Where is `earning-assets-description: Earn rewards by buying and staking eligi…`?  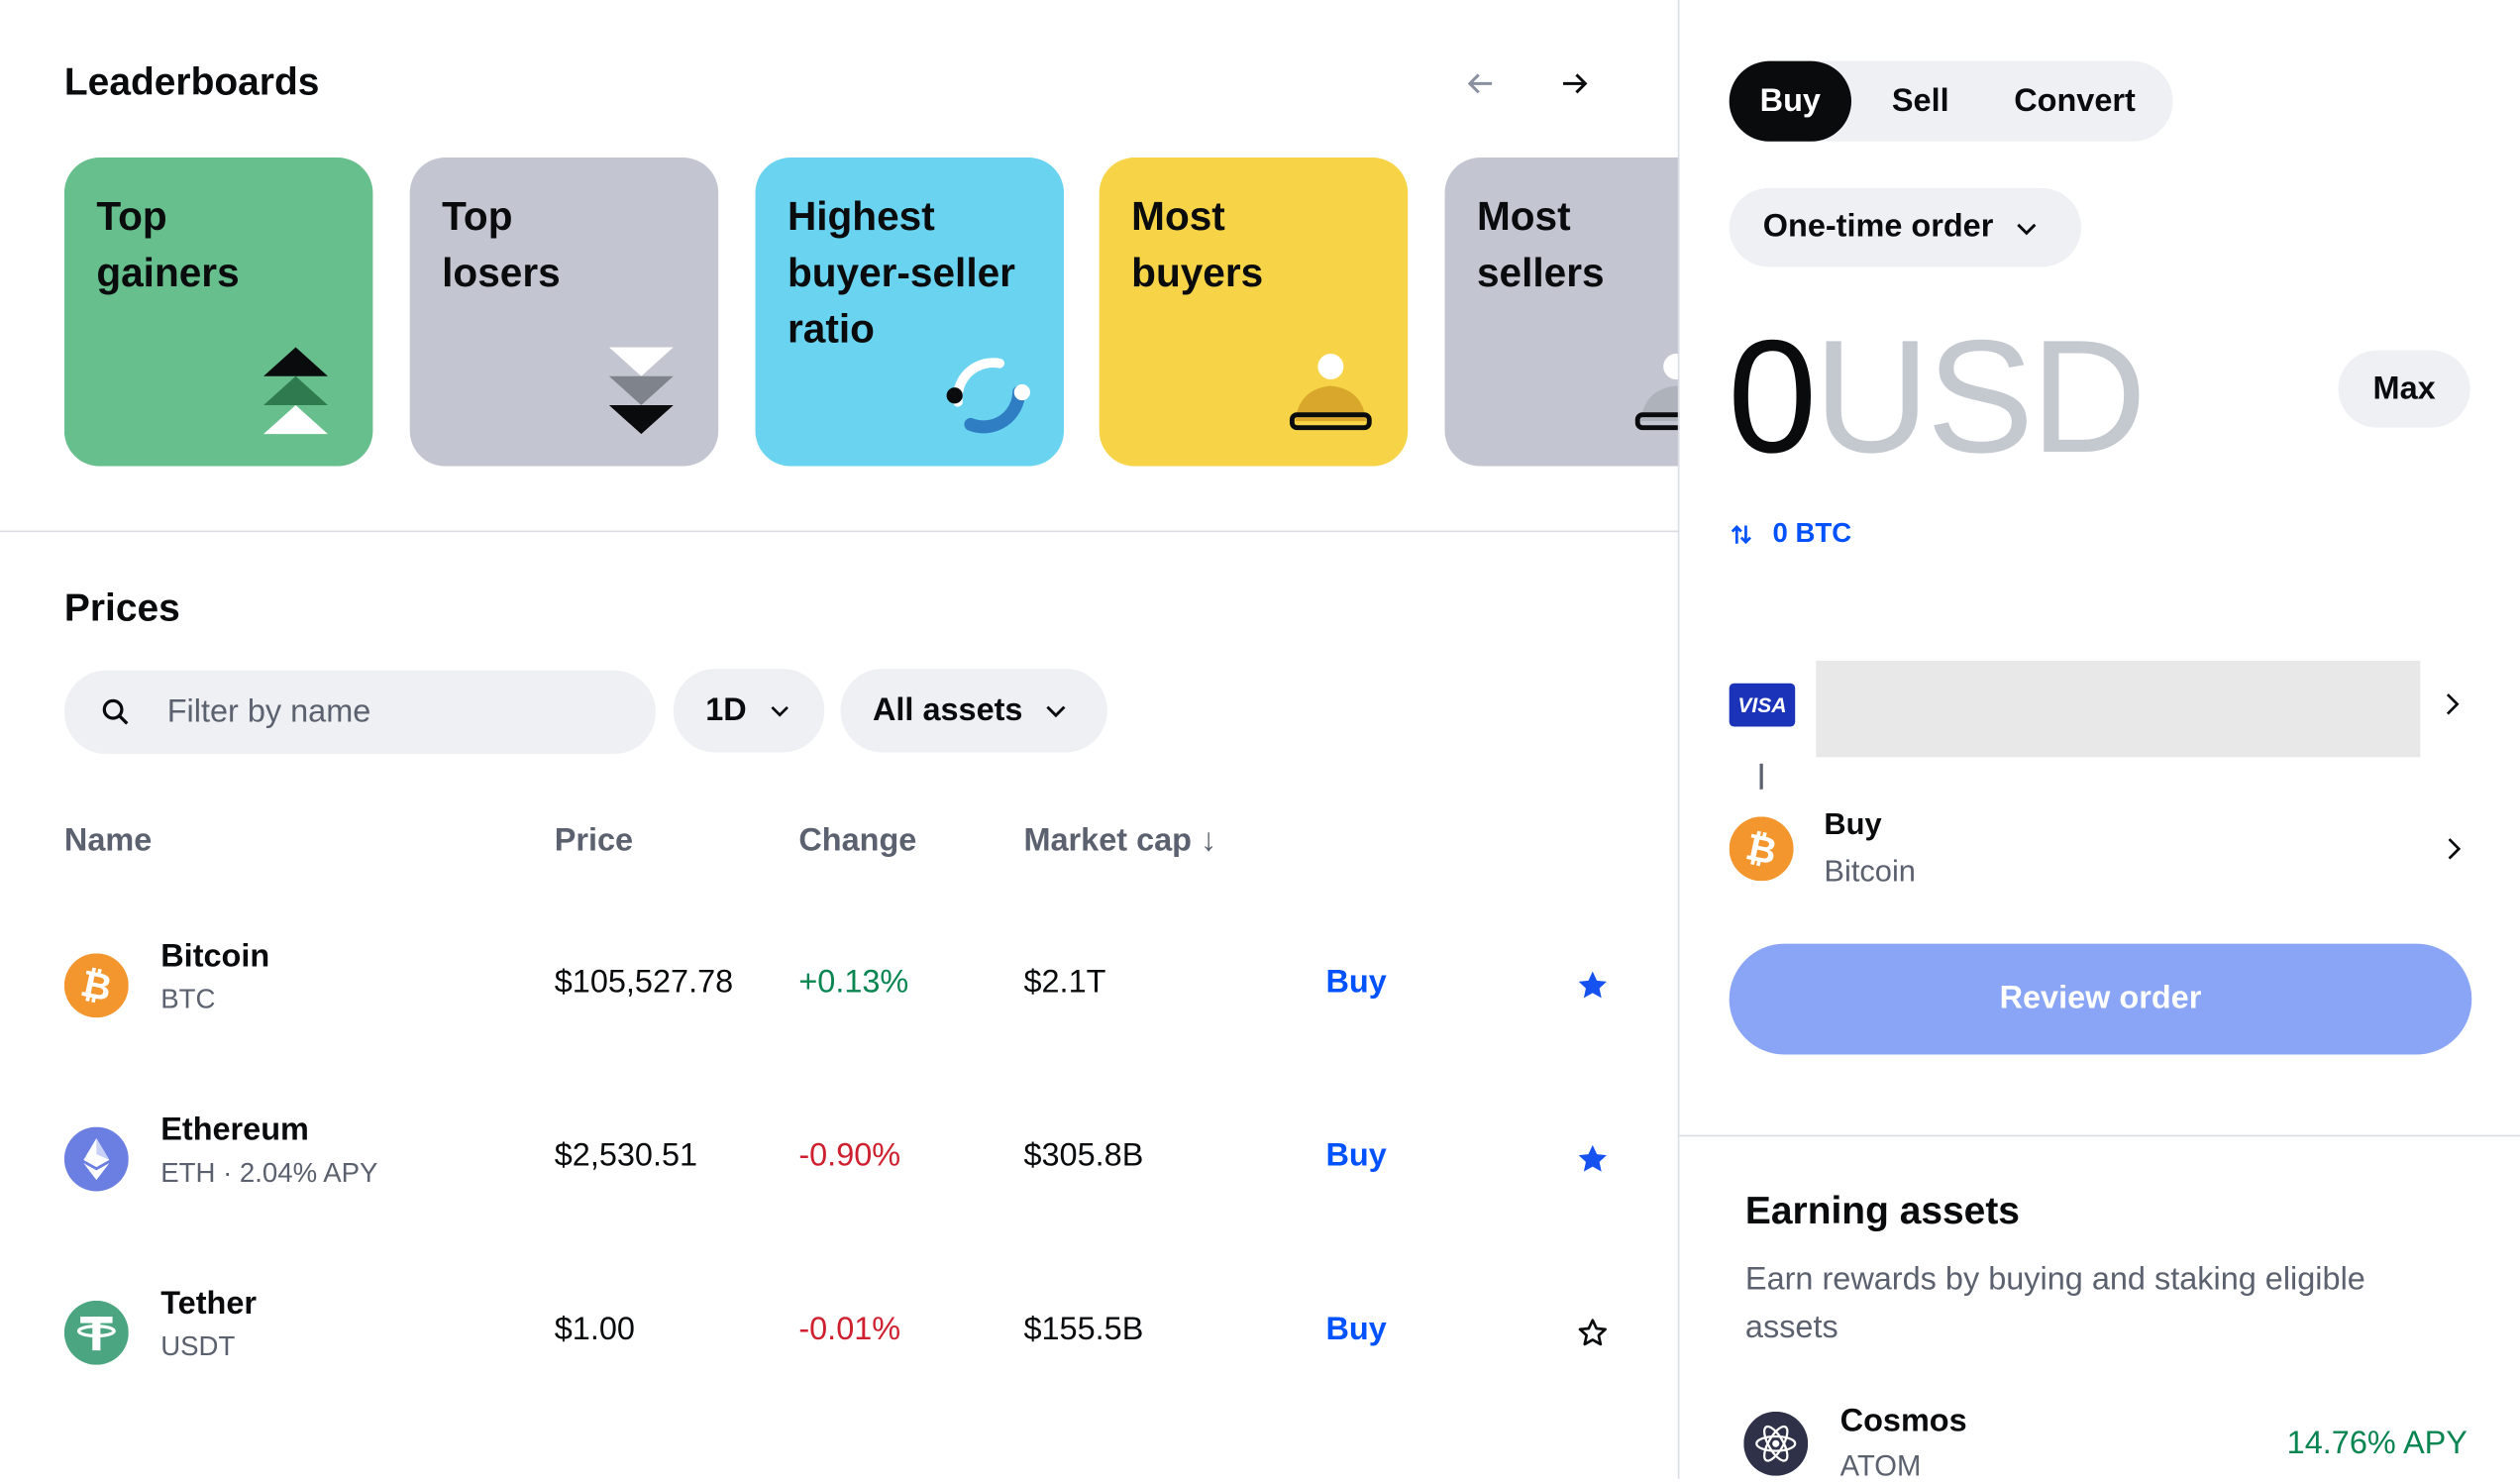 earning-assets-description: Earn rewards by buying and staking eligi… is located at coordinates (2054, 1303).